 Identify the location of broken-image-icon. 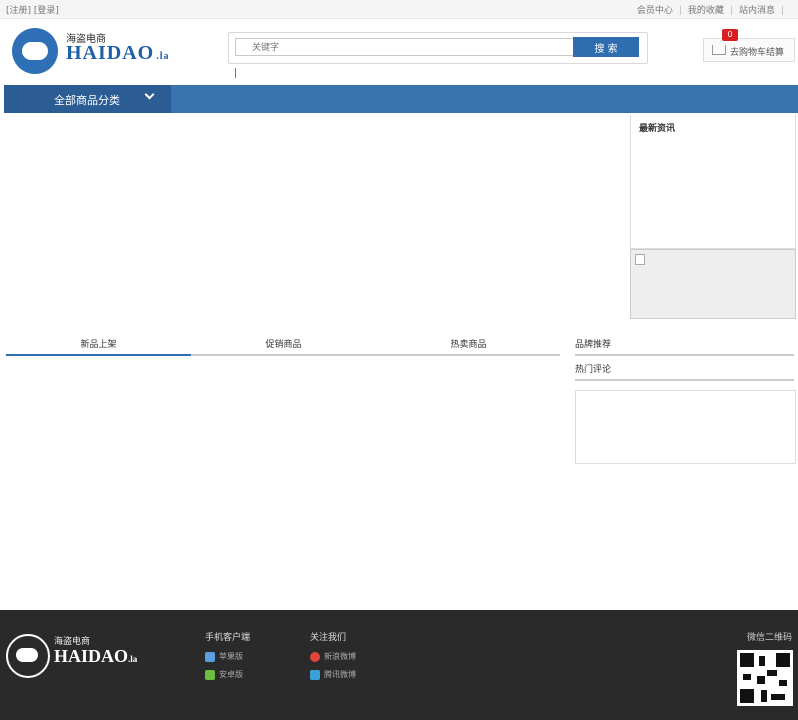
(640, 259).